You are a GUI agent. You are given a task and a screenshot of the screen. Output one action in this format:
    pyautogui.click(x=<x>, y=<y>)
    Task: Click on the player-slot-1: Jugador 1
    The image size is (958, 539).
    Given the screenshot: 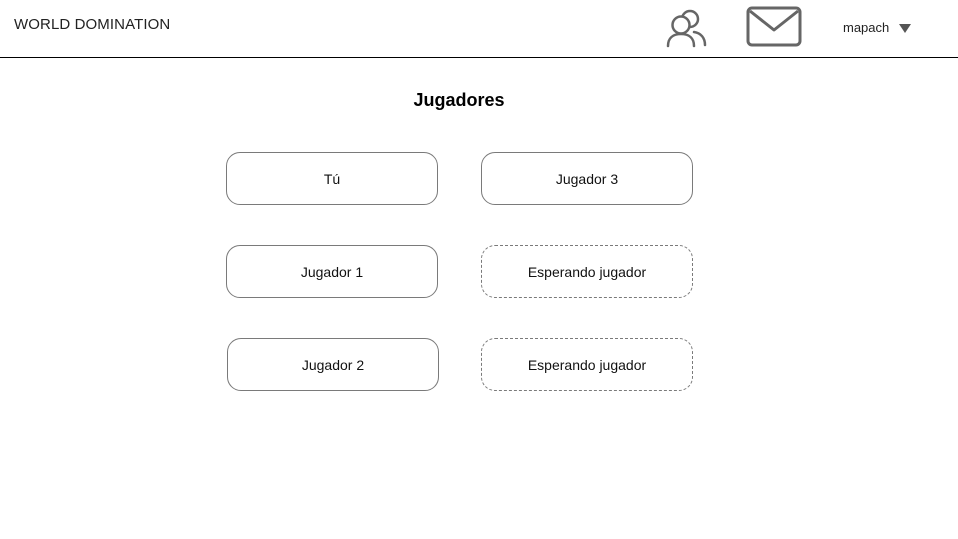 What is the action you would take?
    pyautogui.click(x=332, y=271)
    